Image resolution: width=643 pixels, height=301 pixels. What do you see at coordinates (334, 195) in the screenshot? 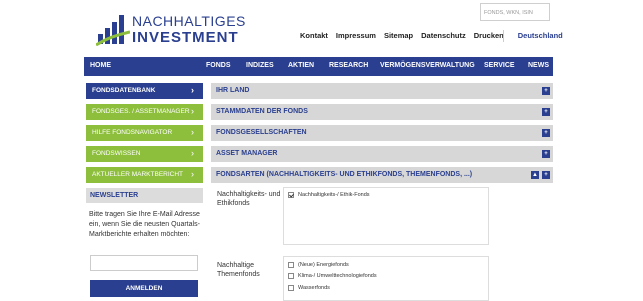
I see `checkbox-label: Nachhaltigkeits-/ Ethik-Fonds` at bounding box center [334, 195].